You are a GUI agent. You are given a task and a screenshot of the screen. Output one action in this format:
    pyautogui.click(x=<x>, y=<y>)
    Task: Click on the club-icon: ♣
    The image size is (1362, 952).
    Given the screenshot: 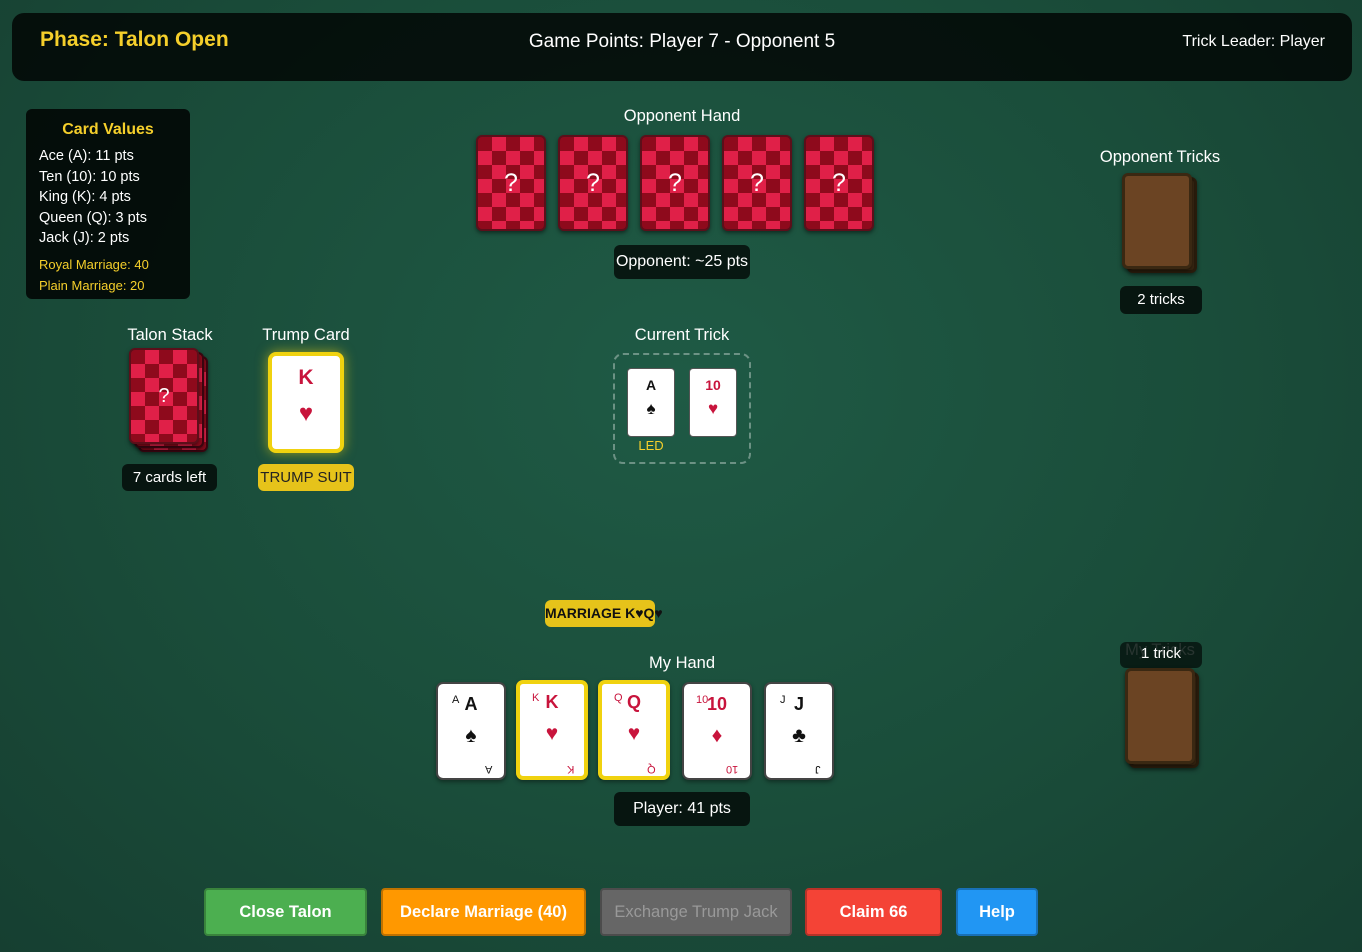 What is the action you would take?
    pyautogui.click(x=799, y=735)
    